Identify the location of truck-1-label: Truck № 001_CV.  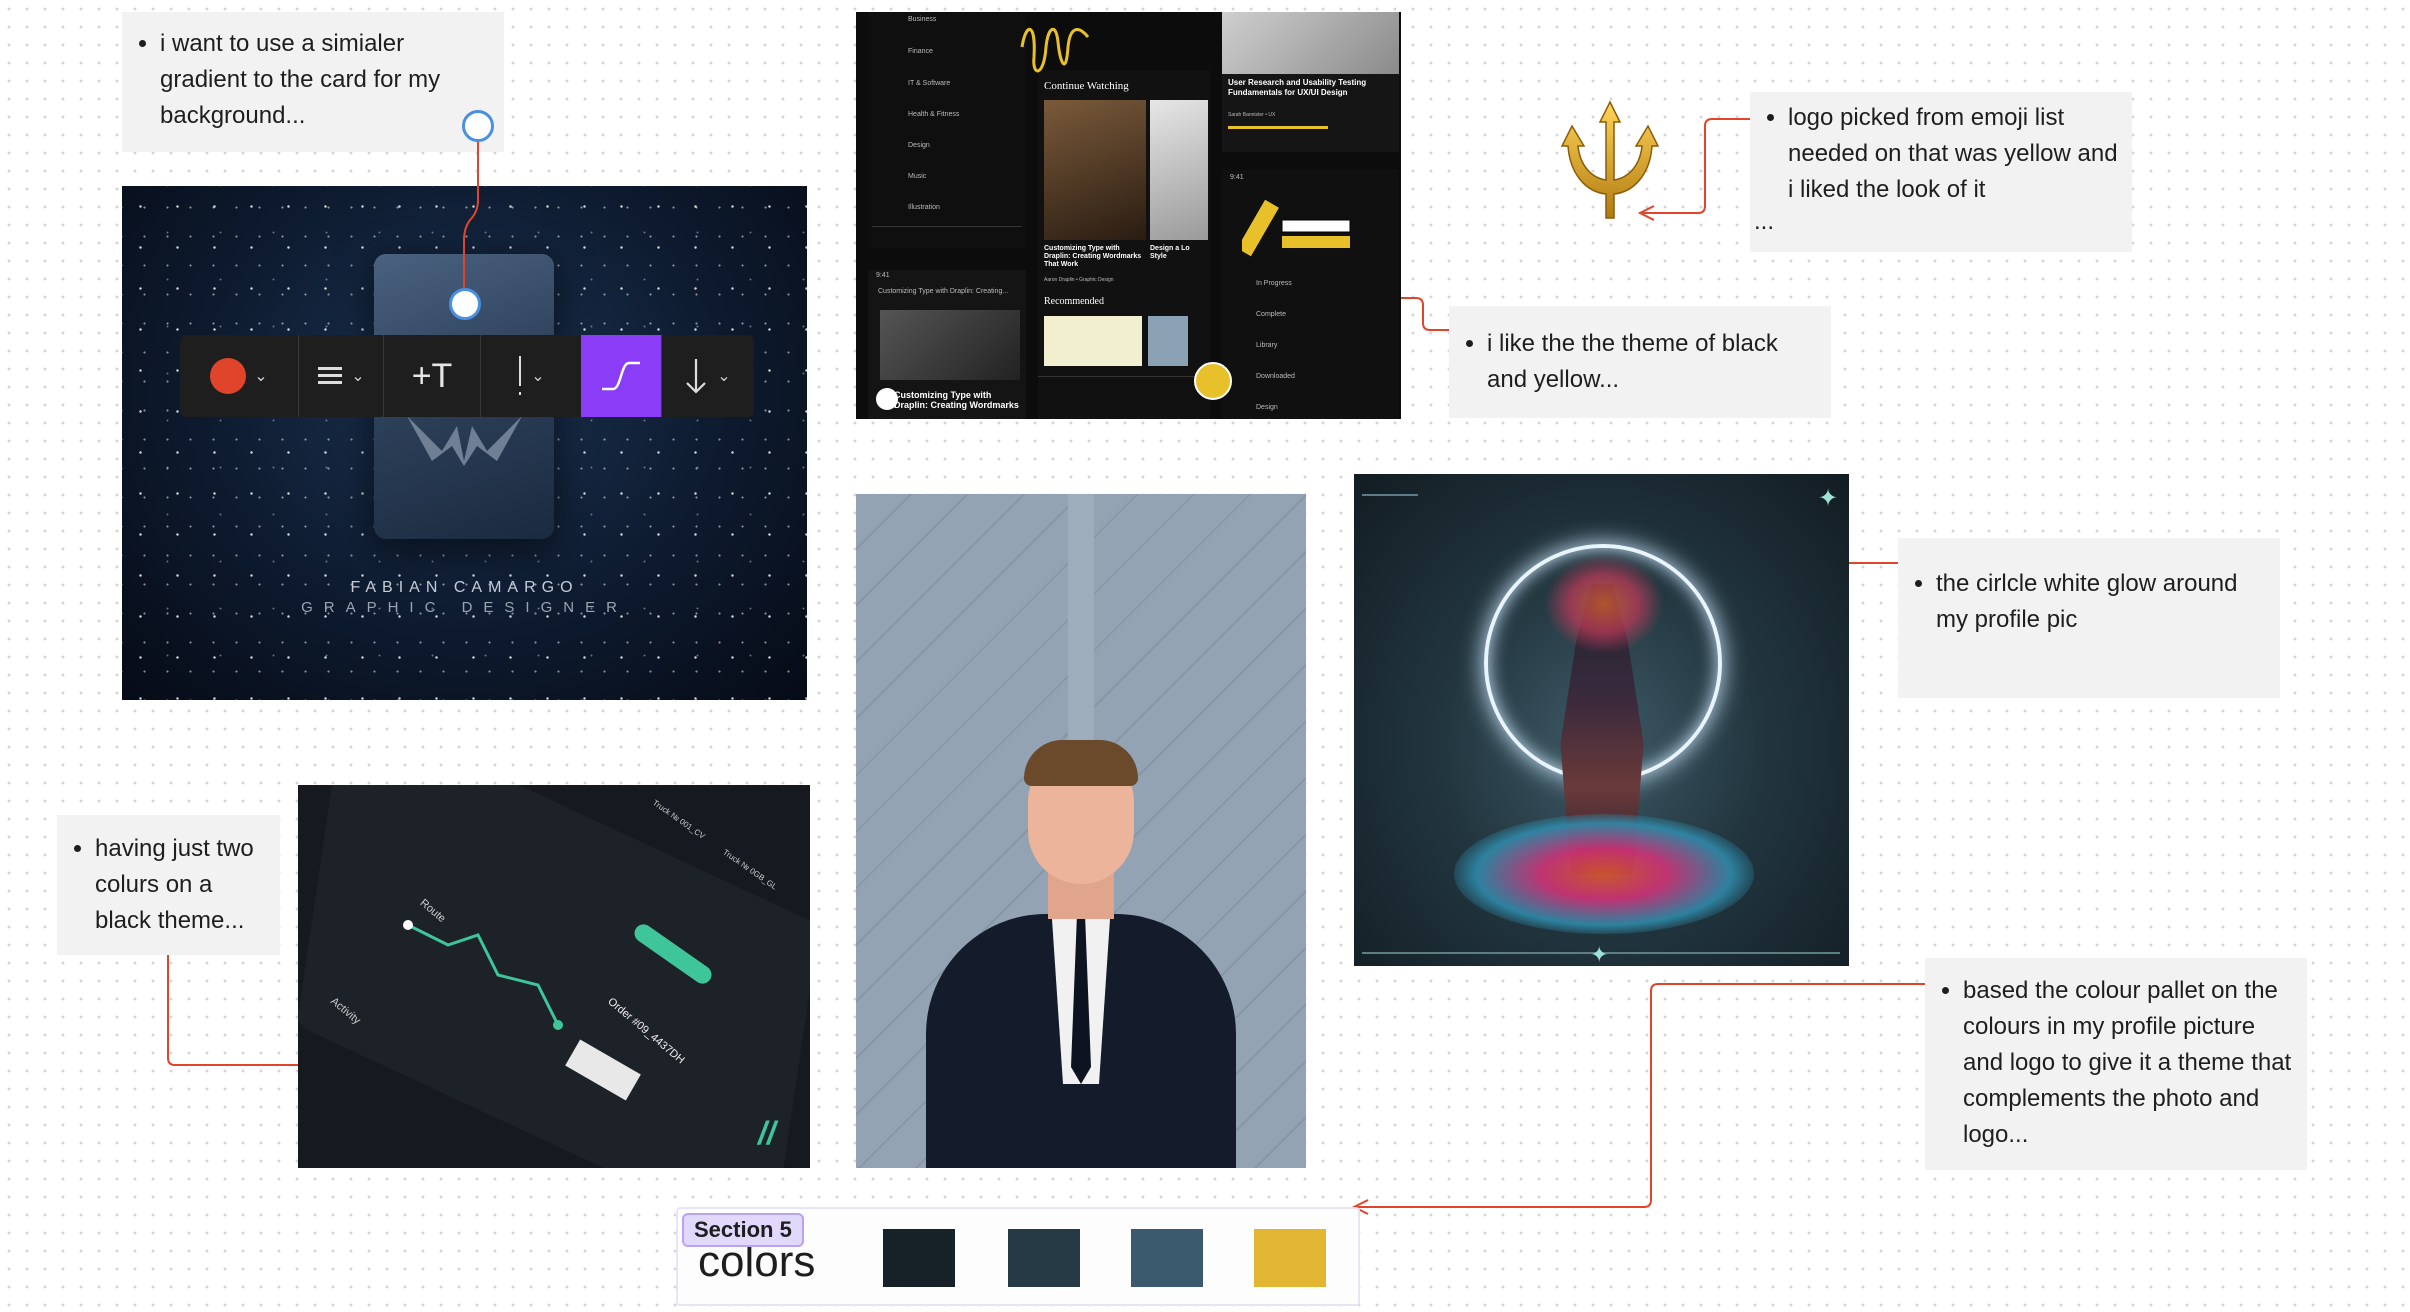
(678, 819).